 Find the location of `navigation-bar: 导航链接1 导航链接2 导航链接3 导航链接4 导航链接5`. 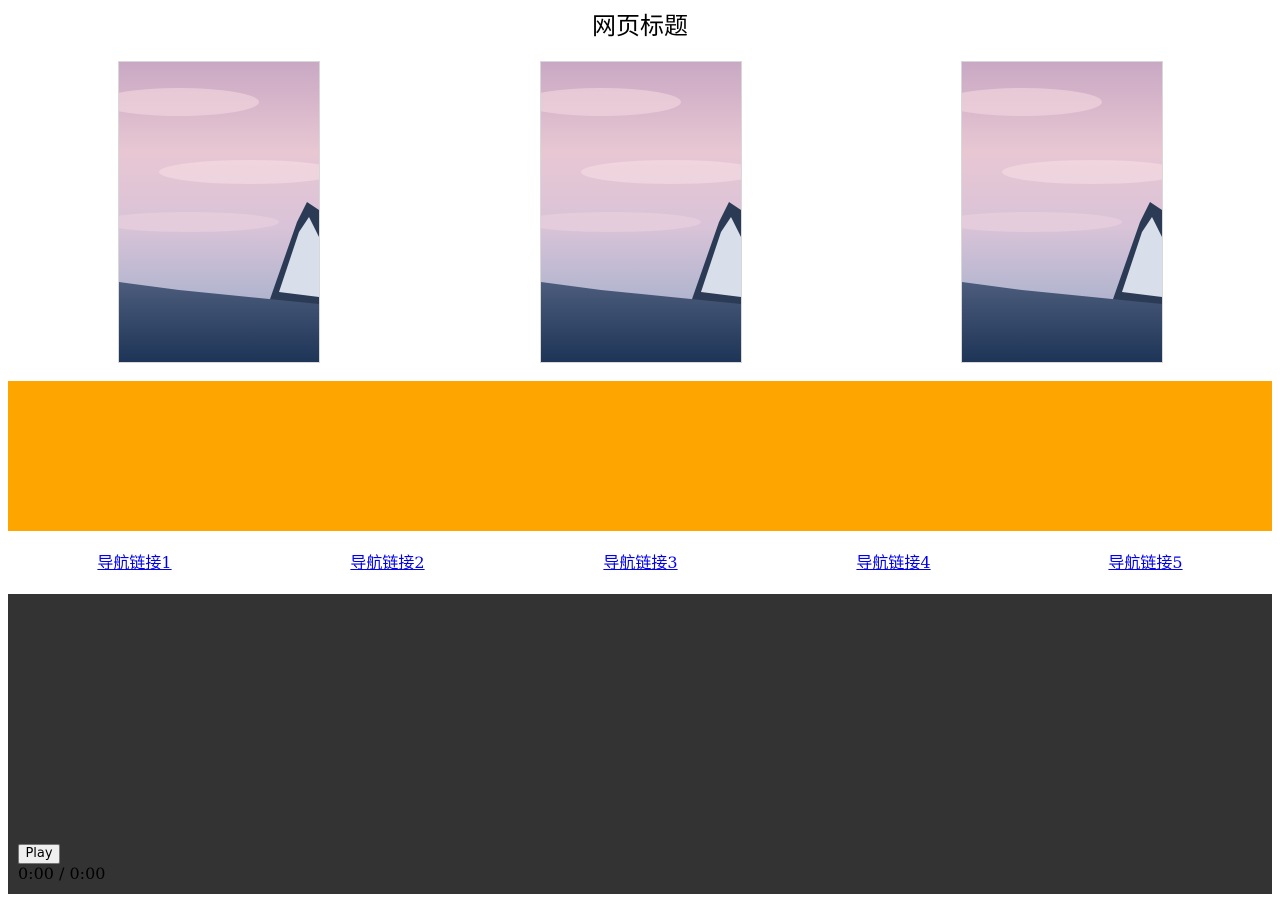

navigation-bar: 导航链接1 导航链接2 导航链接3 导航链接4 导航链接5 is located at coordinates (640, 563).